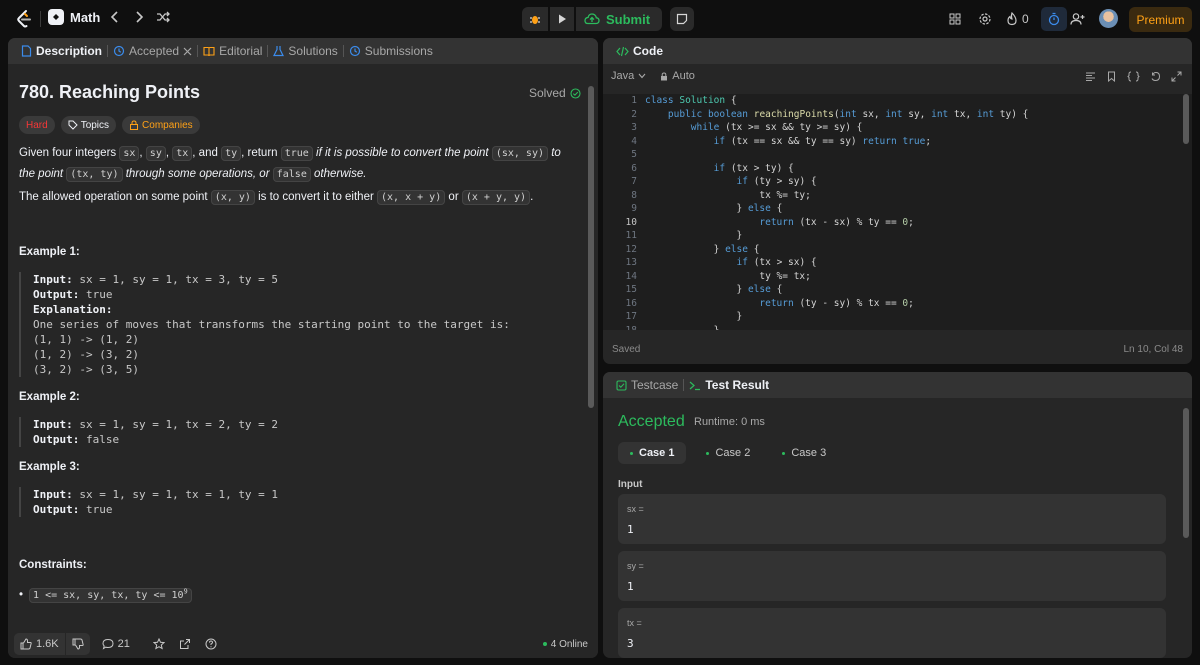  What do you see at coordinates (562, 19) in the screenshot?
I see `run-button` at bounding box center [562, 19].